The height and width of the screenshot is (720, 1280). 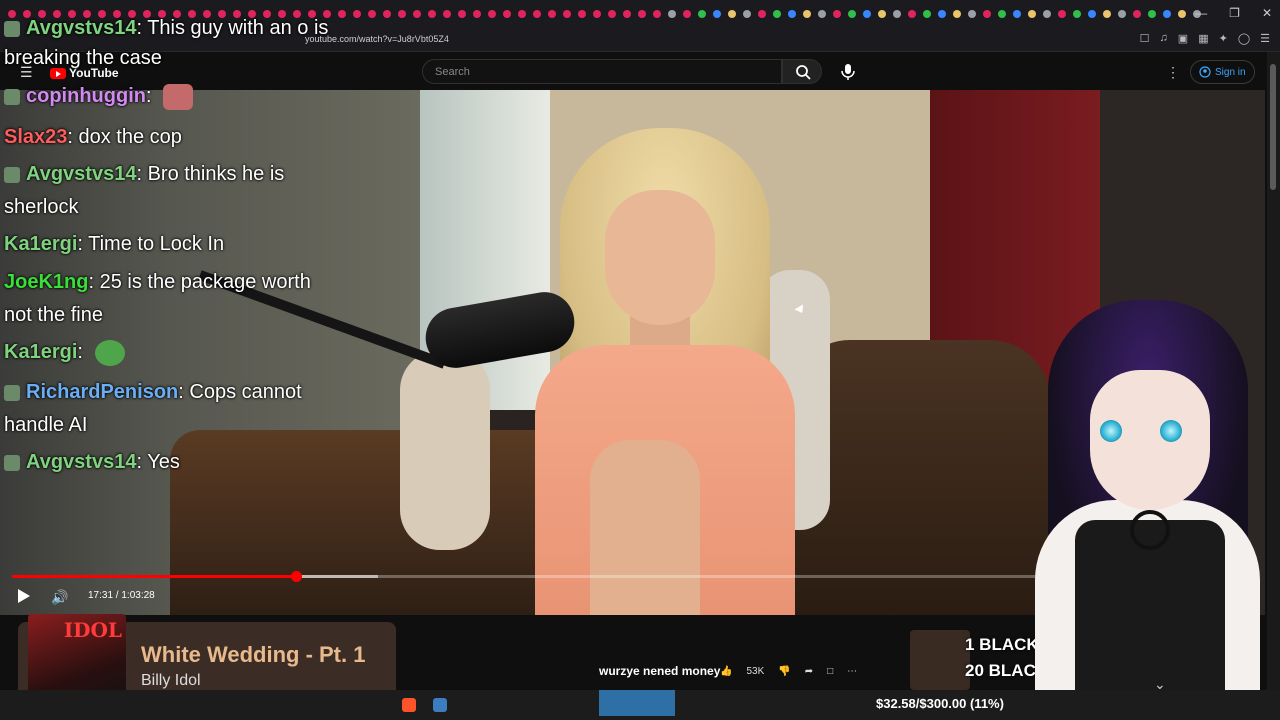 What do you see at coordinates (809, 671) in the screenshot?
I see `share-icon: ➦` at bounding box center [809, 671].